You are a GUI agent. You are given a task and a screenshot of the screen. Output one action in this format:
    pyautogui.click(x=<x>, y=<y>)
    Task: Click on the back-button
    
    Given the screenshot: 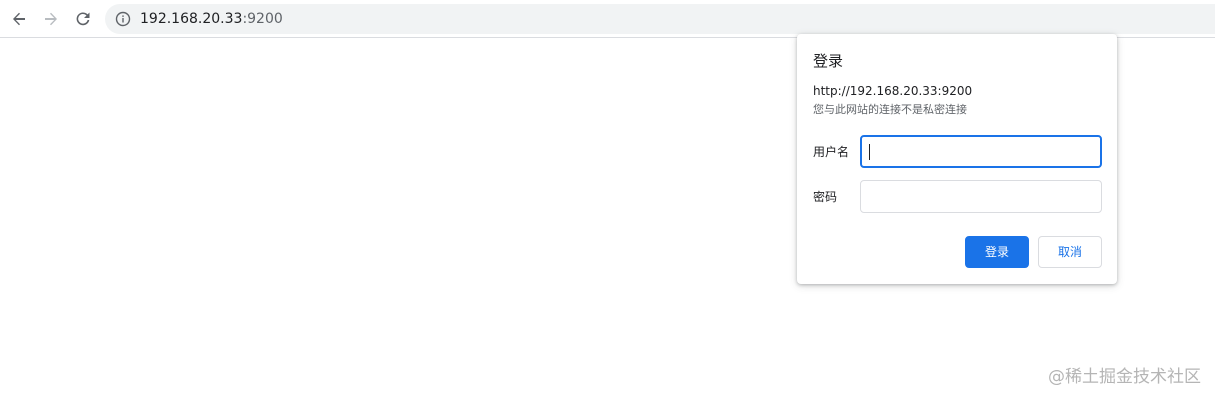 What is the action you would take?
    pyautogui.click(x=19, y=19)
    